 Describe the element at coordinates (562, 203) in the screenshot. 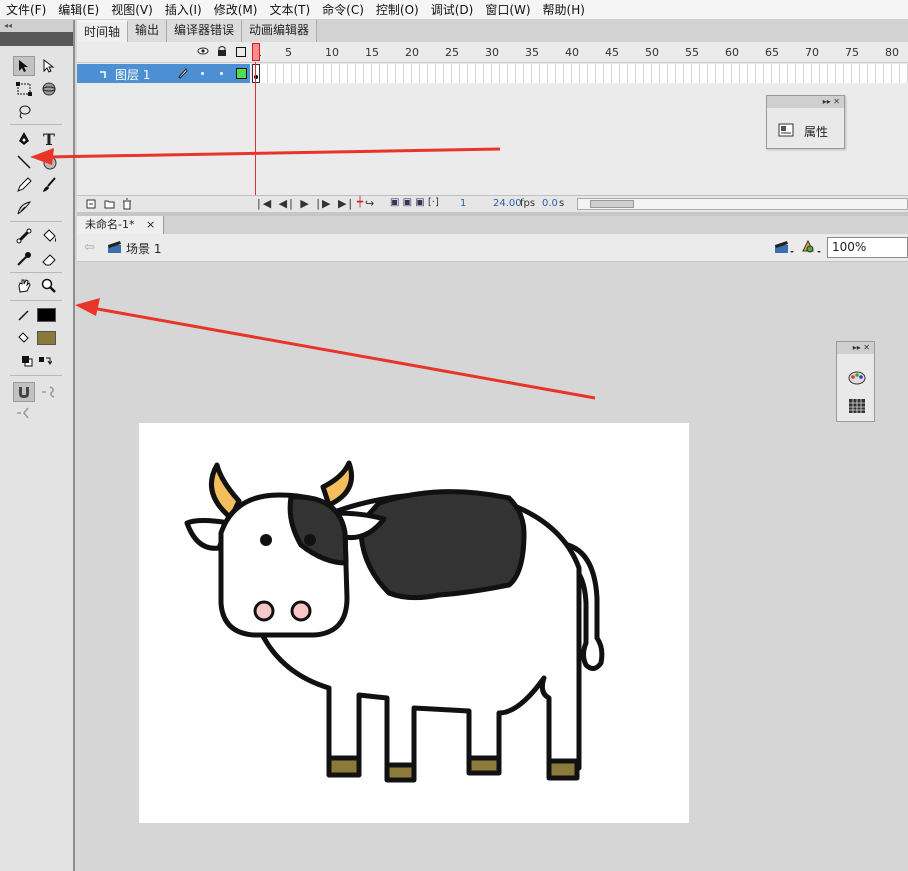

I see `elapsed-time-unit: s` at that location.